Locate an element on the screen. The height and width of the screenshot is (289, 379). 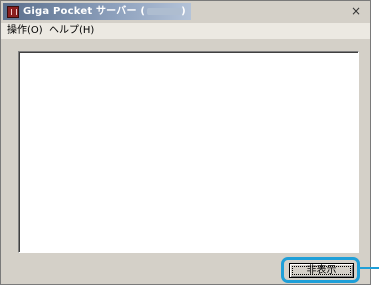
close-button: × is located at coordinates (356, 11).